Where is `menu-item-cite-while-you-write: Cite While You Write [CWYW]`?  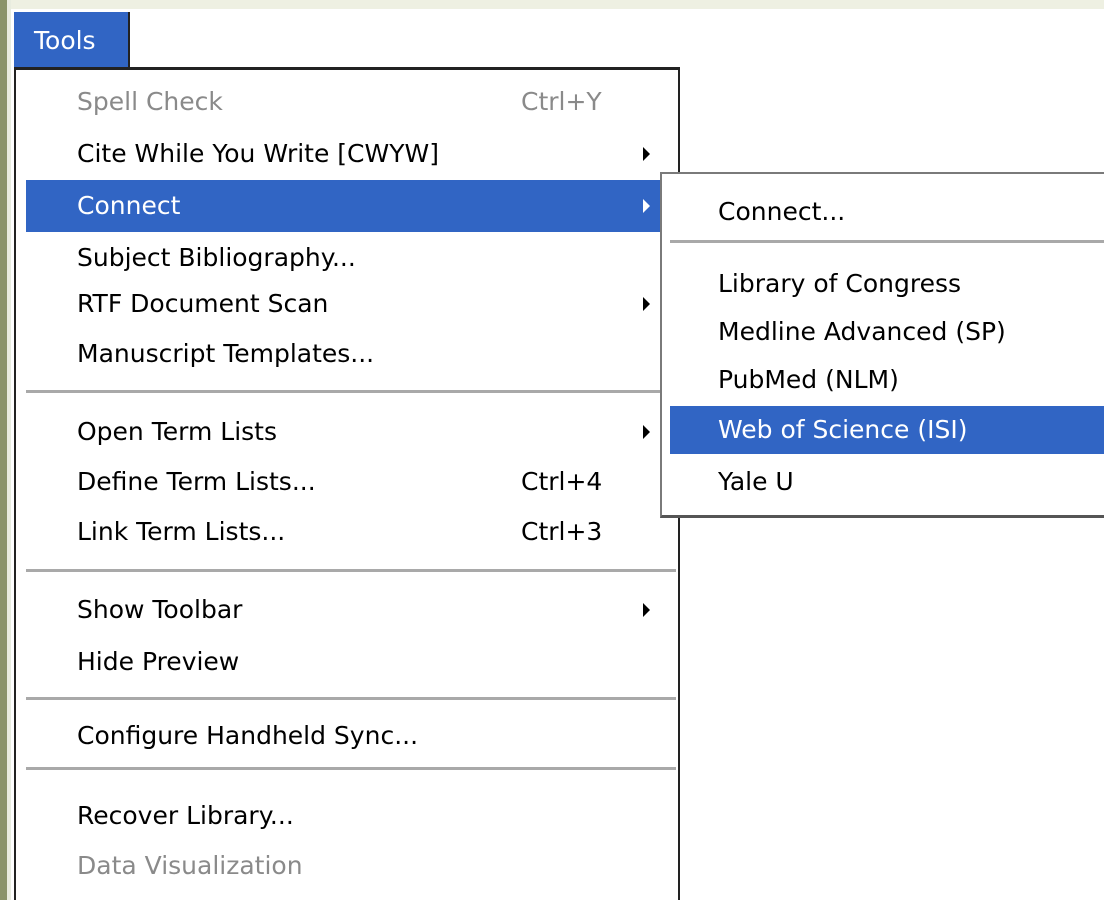 menu-item-cite-while-you-write: Cite While You Write [CWYW] is located at coordinates (350, 154).